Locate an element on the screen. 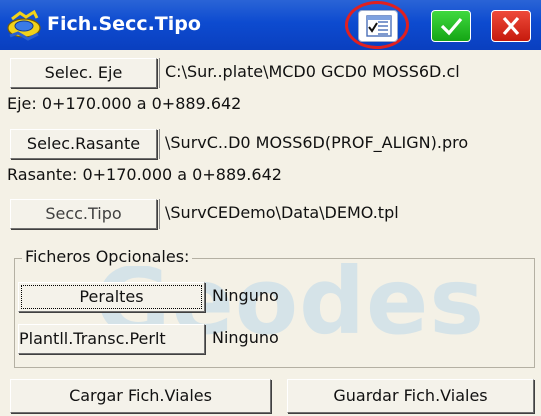 The width and height of the screenshot is (541, 416). app-icon is located at coordinates (24, 25).